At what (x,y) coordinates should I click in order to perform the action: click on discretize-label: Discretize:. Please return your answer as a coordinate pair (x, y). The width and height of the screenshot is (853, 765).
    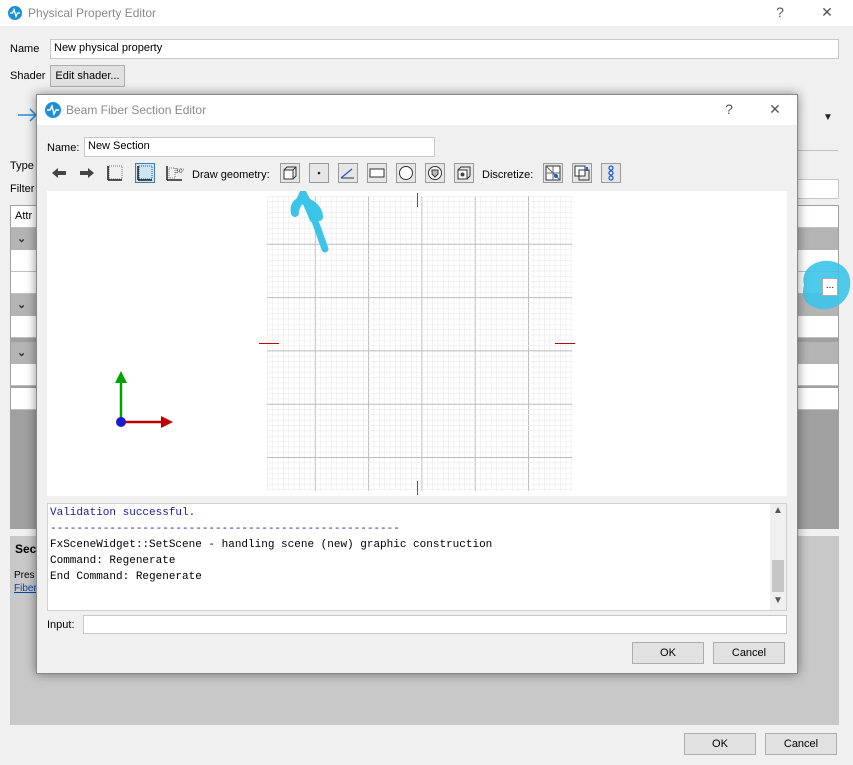
    Looking at the image, I should click on (508, 175).